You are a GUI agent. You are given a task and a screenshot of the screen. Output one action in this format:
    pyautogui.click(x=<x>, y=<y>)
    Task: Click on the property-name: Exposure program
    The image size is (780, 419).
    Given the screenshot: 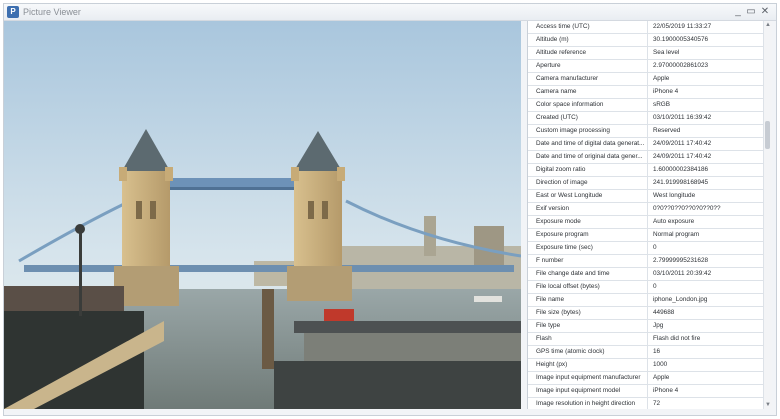 What is the action you would take?
    pyautogui.click(x=588, y=235)
    